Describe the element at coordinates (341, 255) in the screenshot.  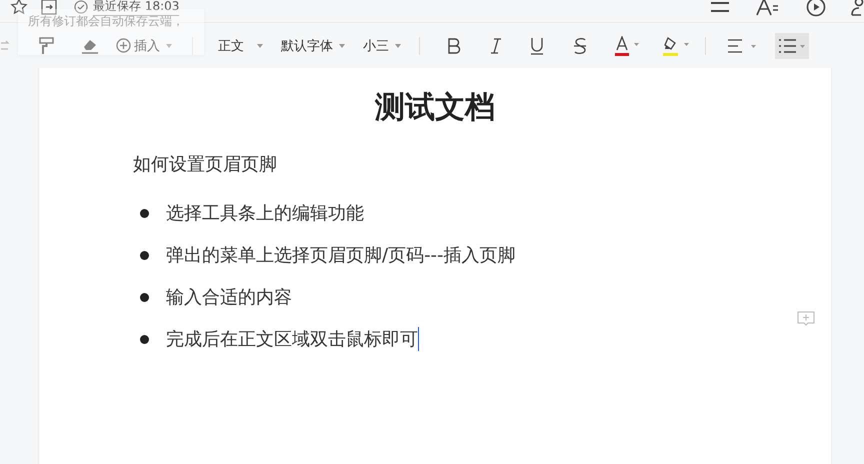
I see `list-item-text: 弹出的菜单上选择页眉页脚/页码---插入页脚` at that location.